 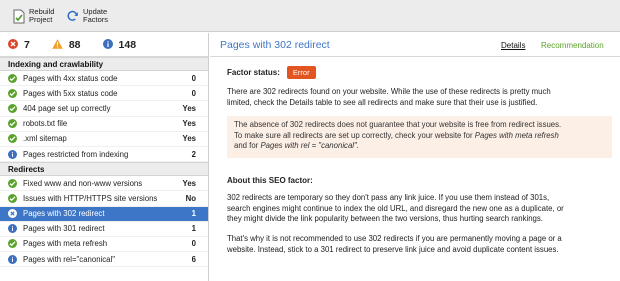 I want to click on errors-count: 7, so click(x=27, y=44).